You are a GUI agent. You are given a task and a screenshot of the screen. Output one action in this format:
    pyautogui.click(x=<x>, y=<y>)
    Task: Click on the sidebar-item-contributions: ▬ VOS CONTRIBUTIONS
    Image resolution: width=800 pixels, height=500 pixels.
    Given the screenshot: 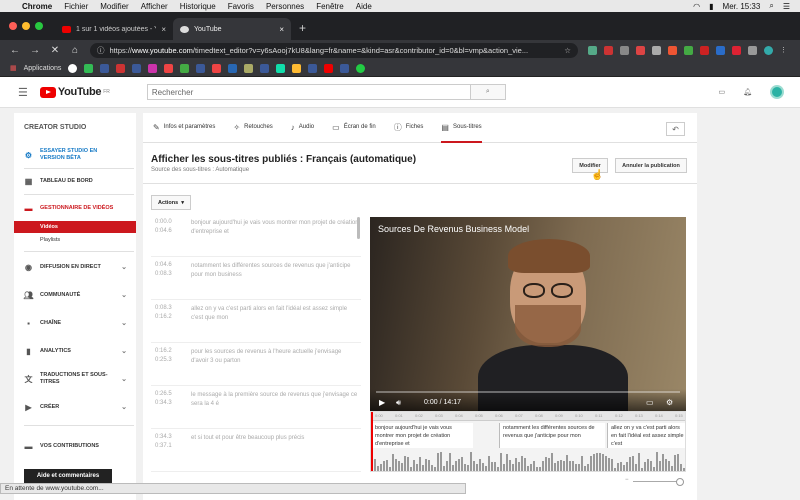 What is the action you would take?
    pyautogui.click(x=75, y=446)
    